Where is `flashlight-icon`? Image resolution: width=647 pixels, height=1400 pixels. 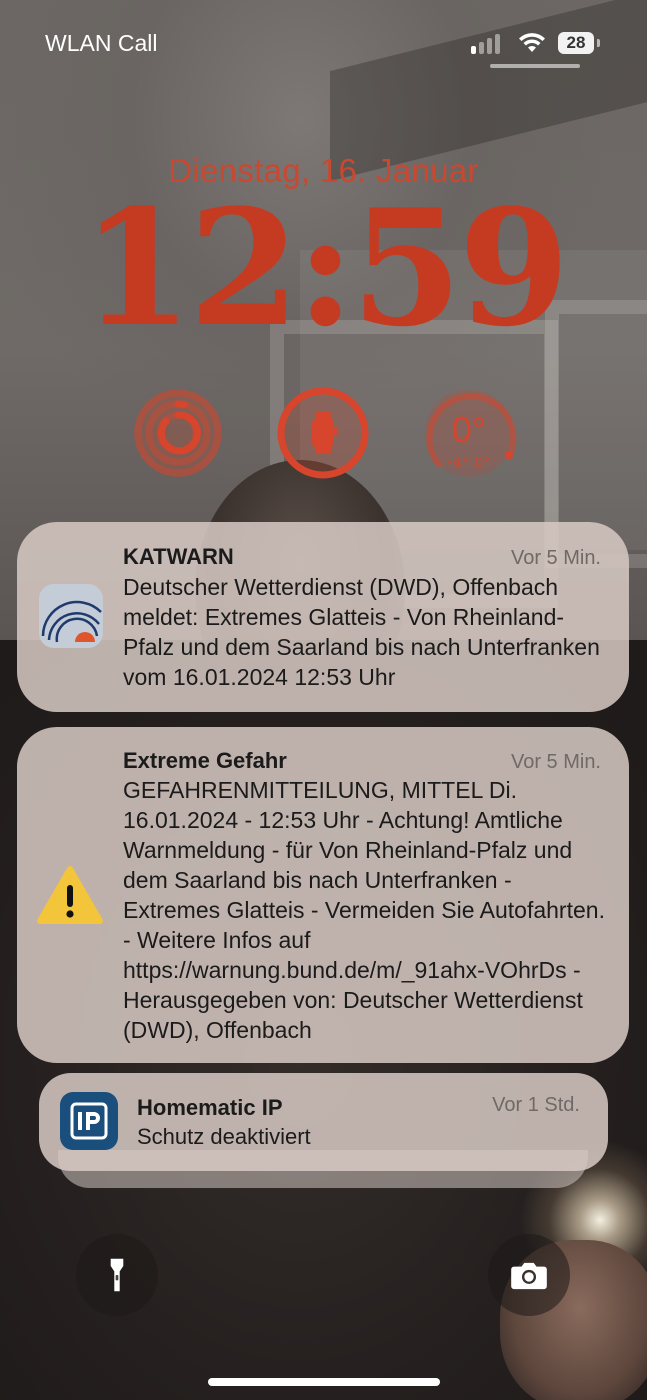
flashlight-icon is located at coordinates (117, 1275).